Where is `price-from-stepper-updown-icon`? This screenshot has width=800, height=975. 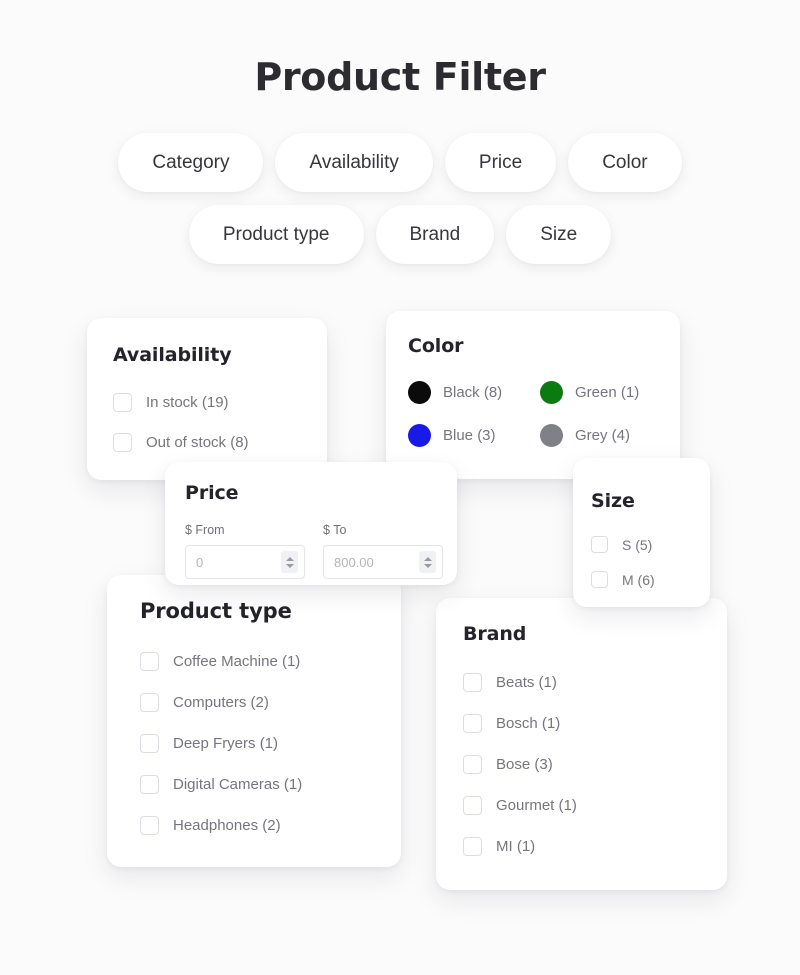 price-from-stepper-updown-icon is located at coordinates (289, 562).